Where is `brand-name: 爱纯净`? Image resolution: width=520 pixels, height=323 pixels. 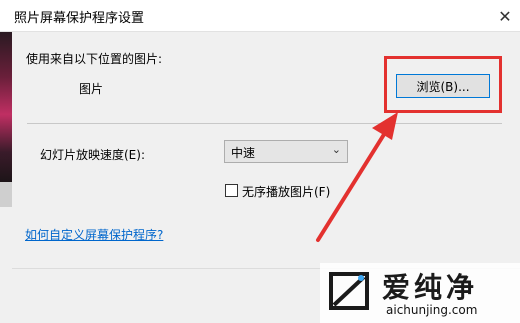
brand-name: 爱纯净 is located at coordinates (430, 287).